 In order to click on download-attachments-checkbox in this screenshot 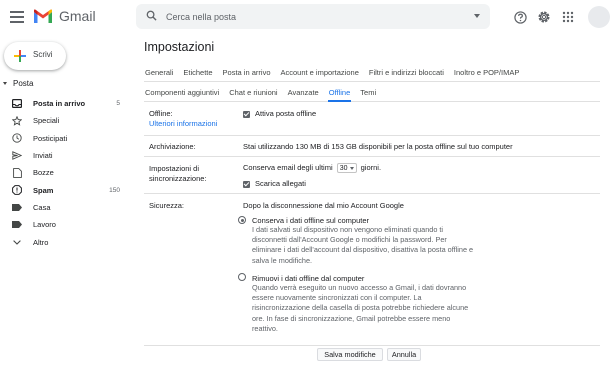, I will do `click(246, 184)`.